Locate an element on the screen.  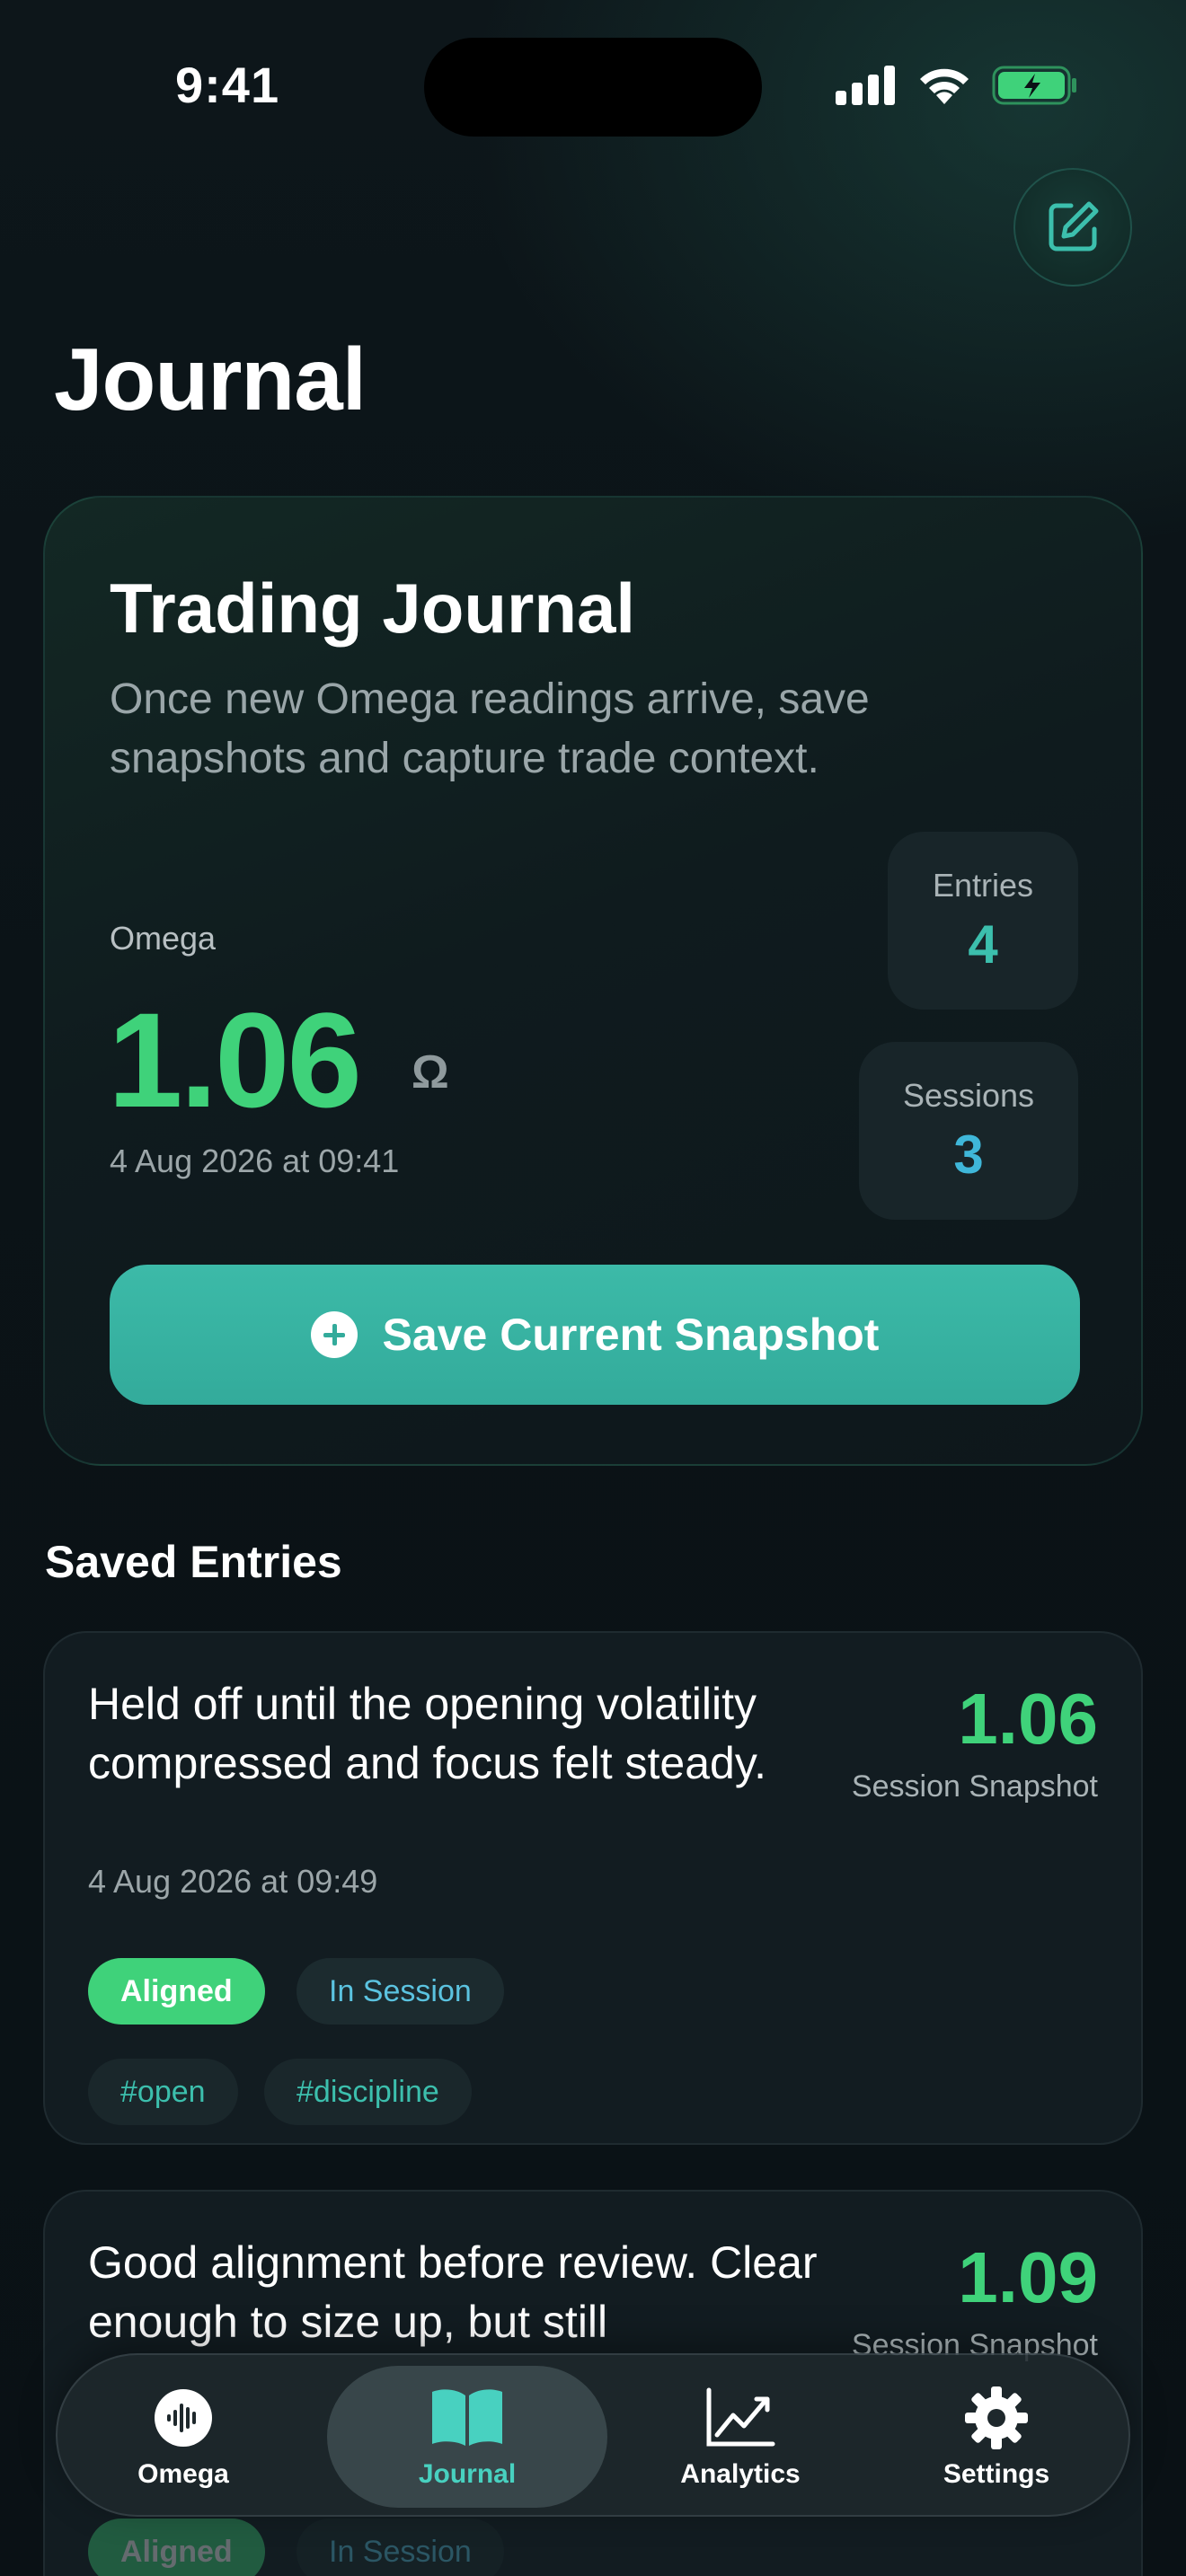
card-title: Trading Journal is located at coordinates (373, 608).